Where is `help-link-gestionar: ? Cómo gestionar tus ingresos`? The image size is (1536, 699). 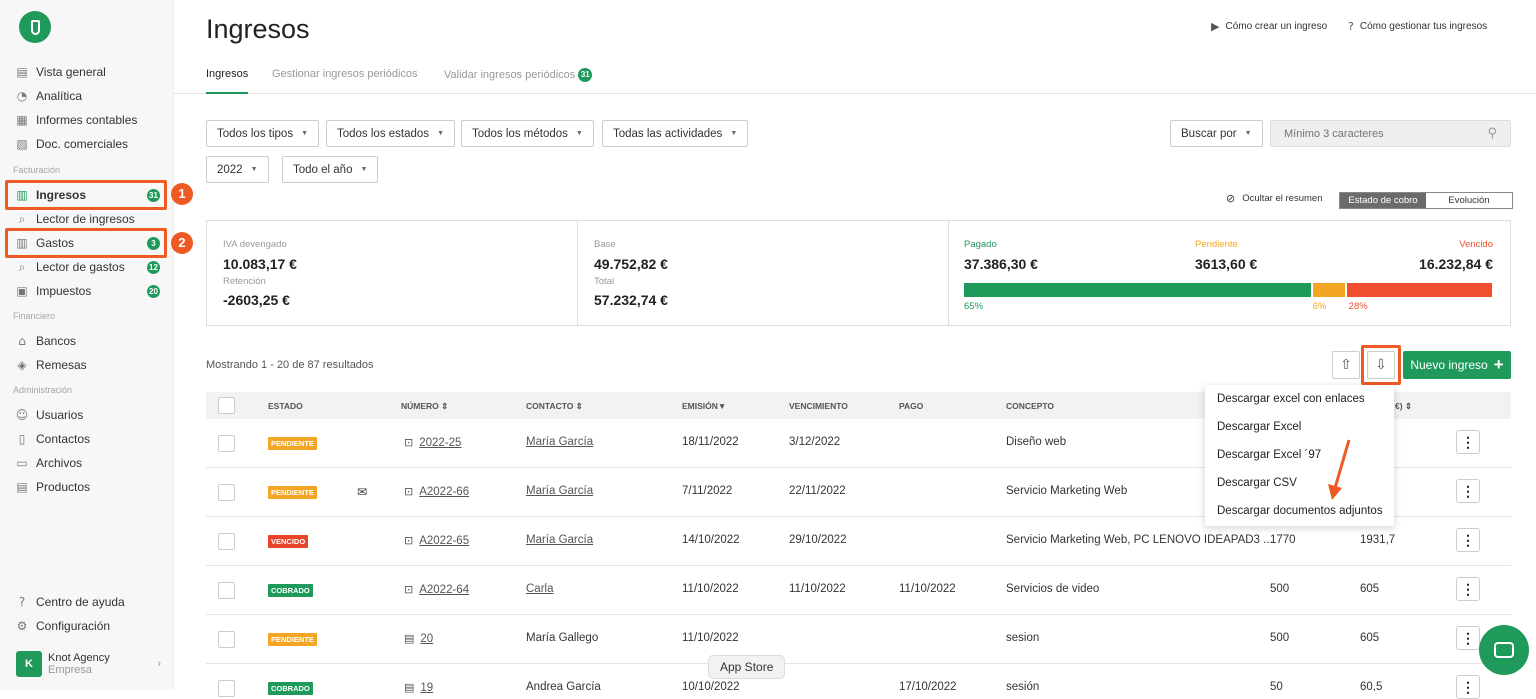
help-link-gestionar: ? Cómo gestionar tus ingresos is located at coordinates (1417, 26).